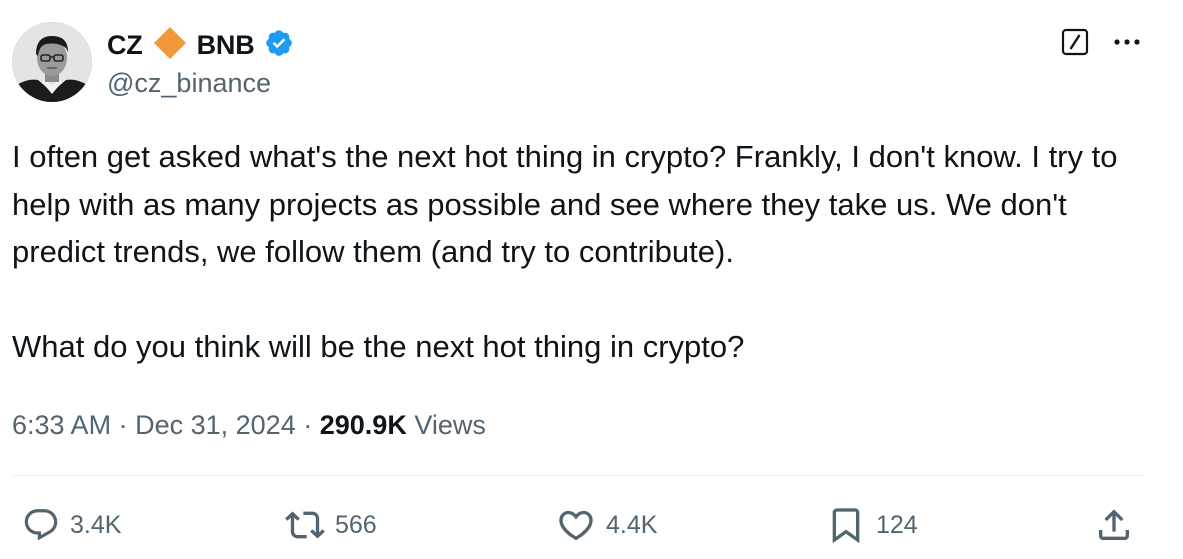  I want to click on views-label: Views, so click(450, 425).